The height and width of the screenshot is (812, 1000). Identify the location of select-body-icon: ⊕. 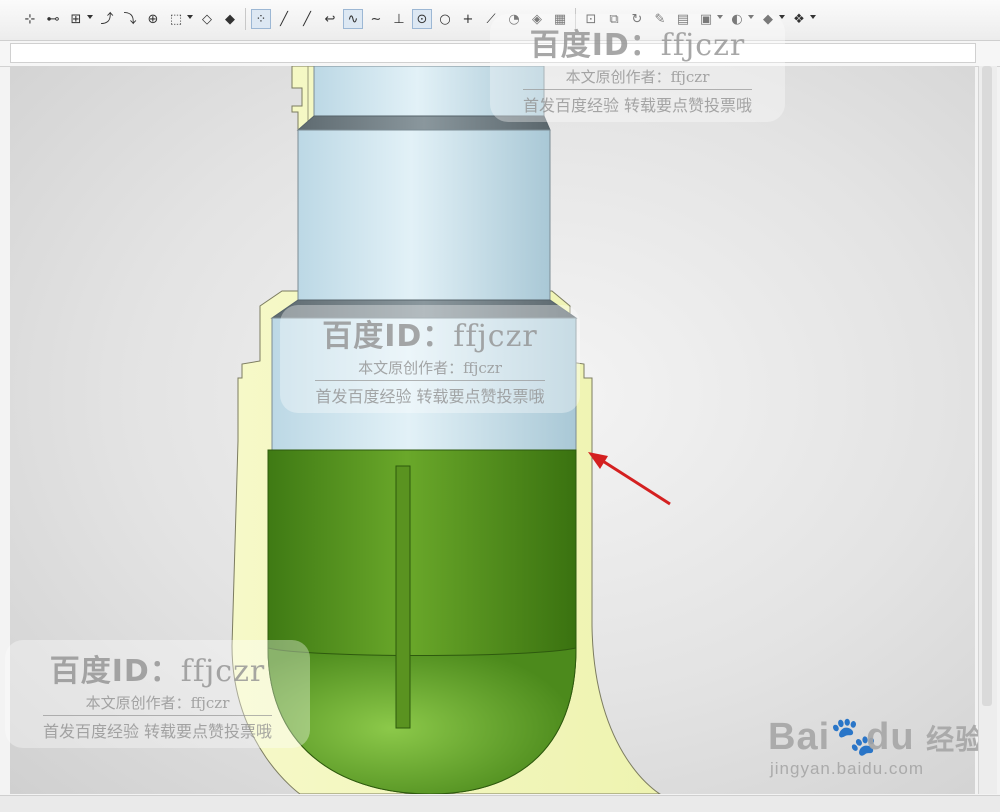
(153, 19).